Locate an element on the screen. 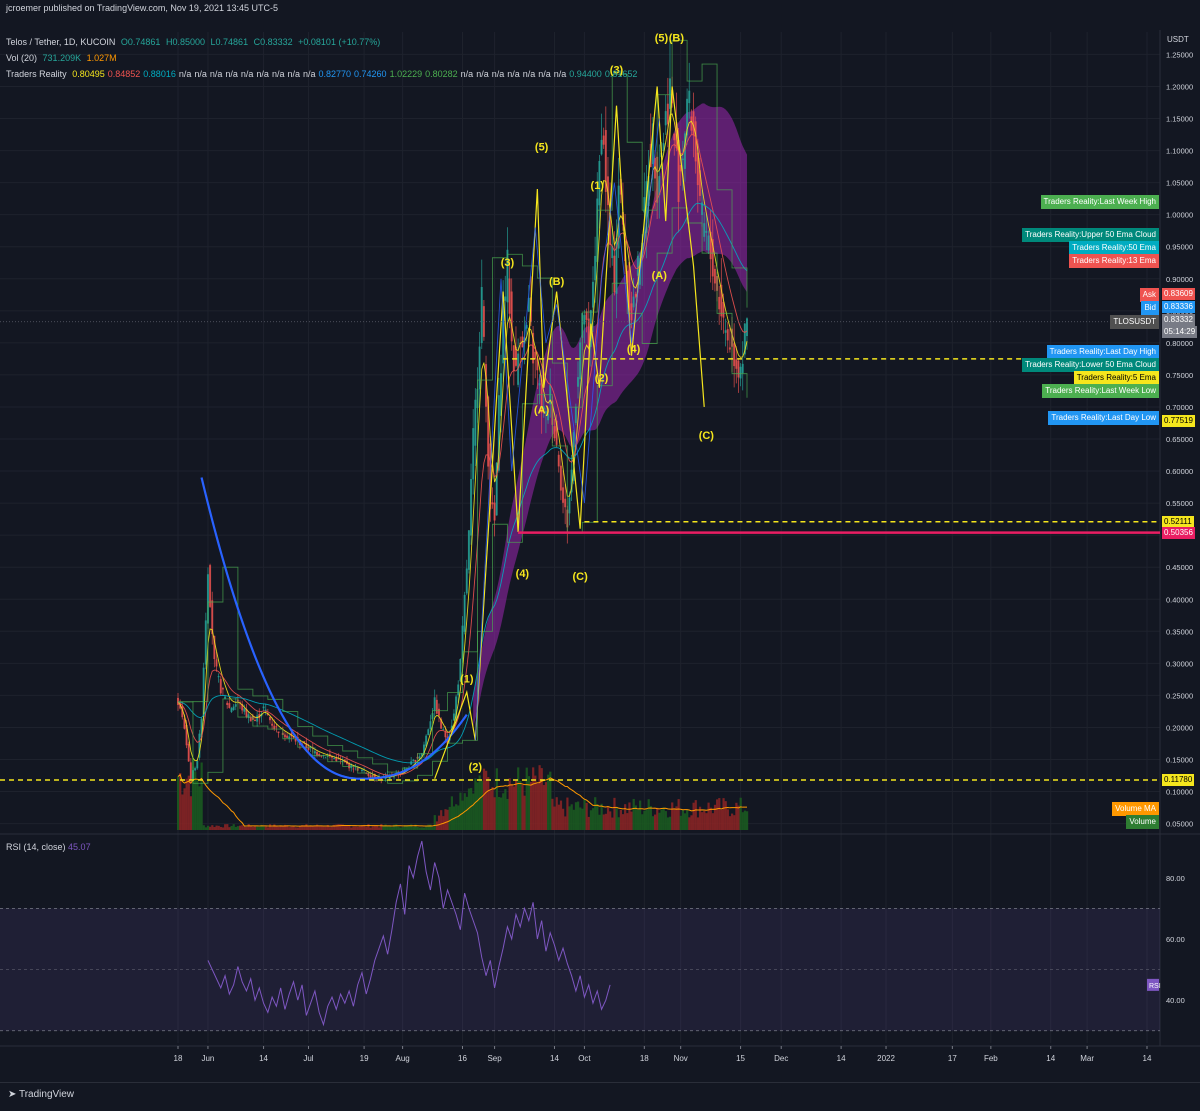  indicator-tag: Traders Reality:13 Ema is located at coordinates (1114, 260).